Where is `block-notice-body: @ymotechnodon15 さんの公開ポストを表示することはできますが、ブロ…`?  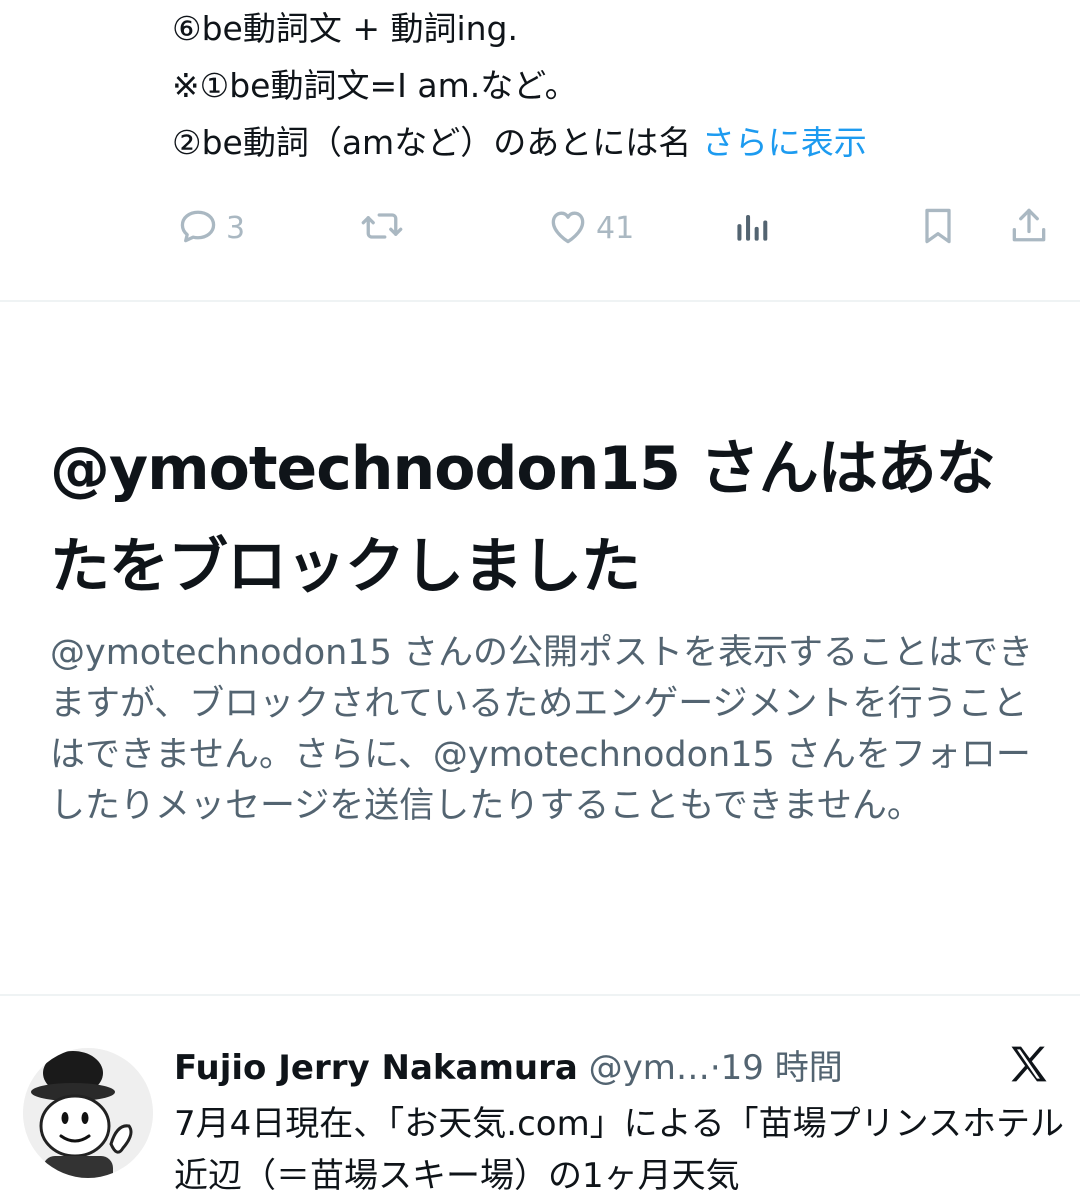 block-notice-body: @ymotechnodon15 さんの公開ポストを表示することはできますが、ブロ… is located at coordinates (541, 729).